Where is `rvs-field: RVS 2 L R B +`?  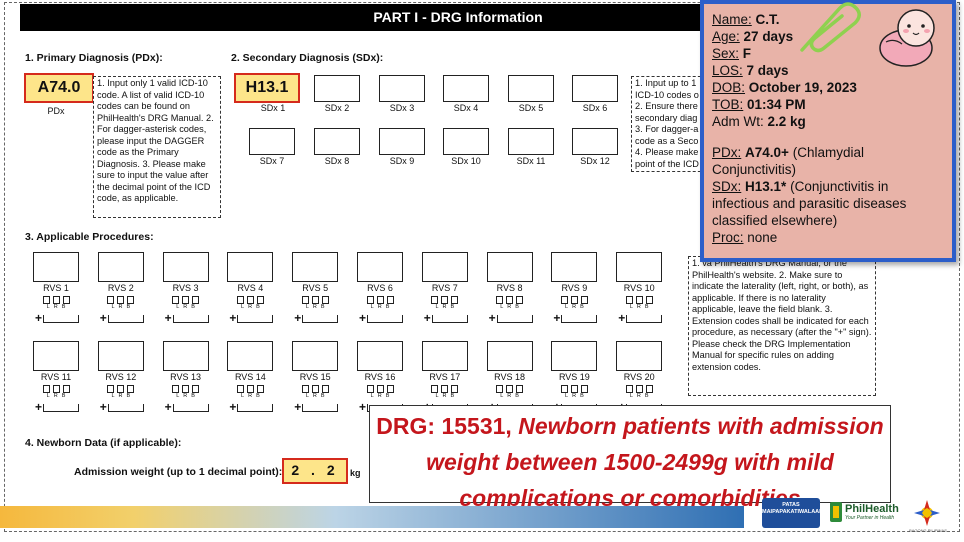
rvs-field: RVS 2 L R B + is located at coordinates (120, 288).